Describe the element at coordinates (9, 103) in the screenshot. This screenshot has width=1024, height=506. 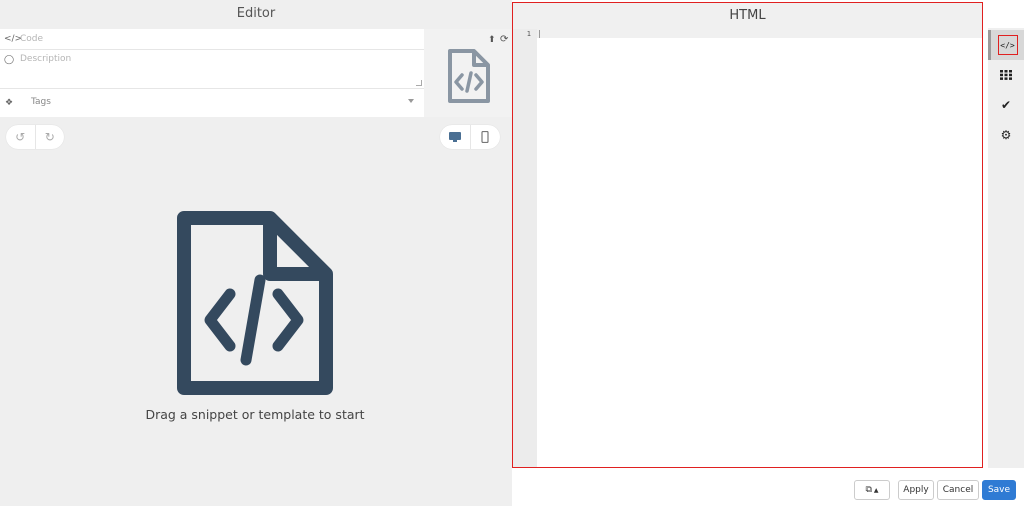
I see `tags-icon: ❖` at that location.